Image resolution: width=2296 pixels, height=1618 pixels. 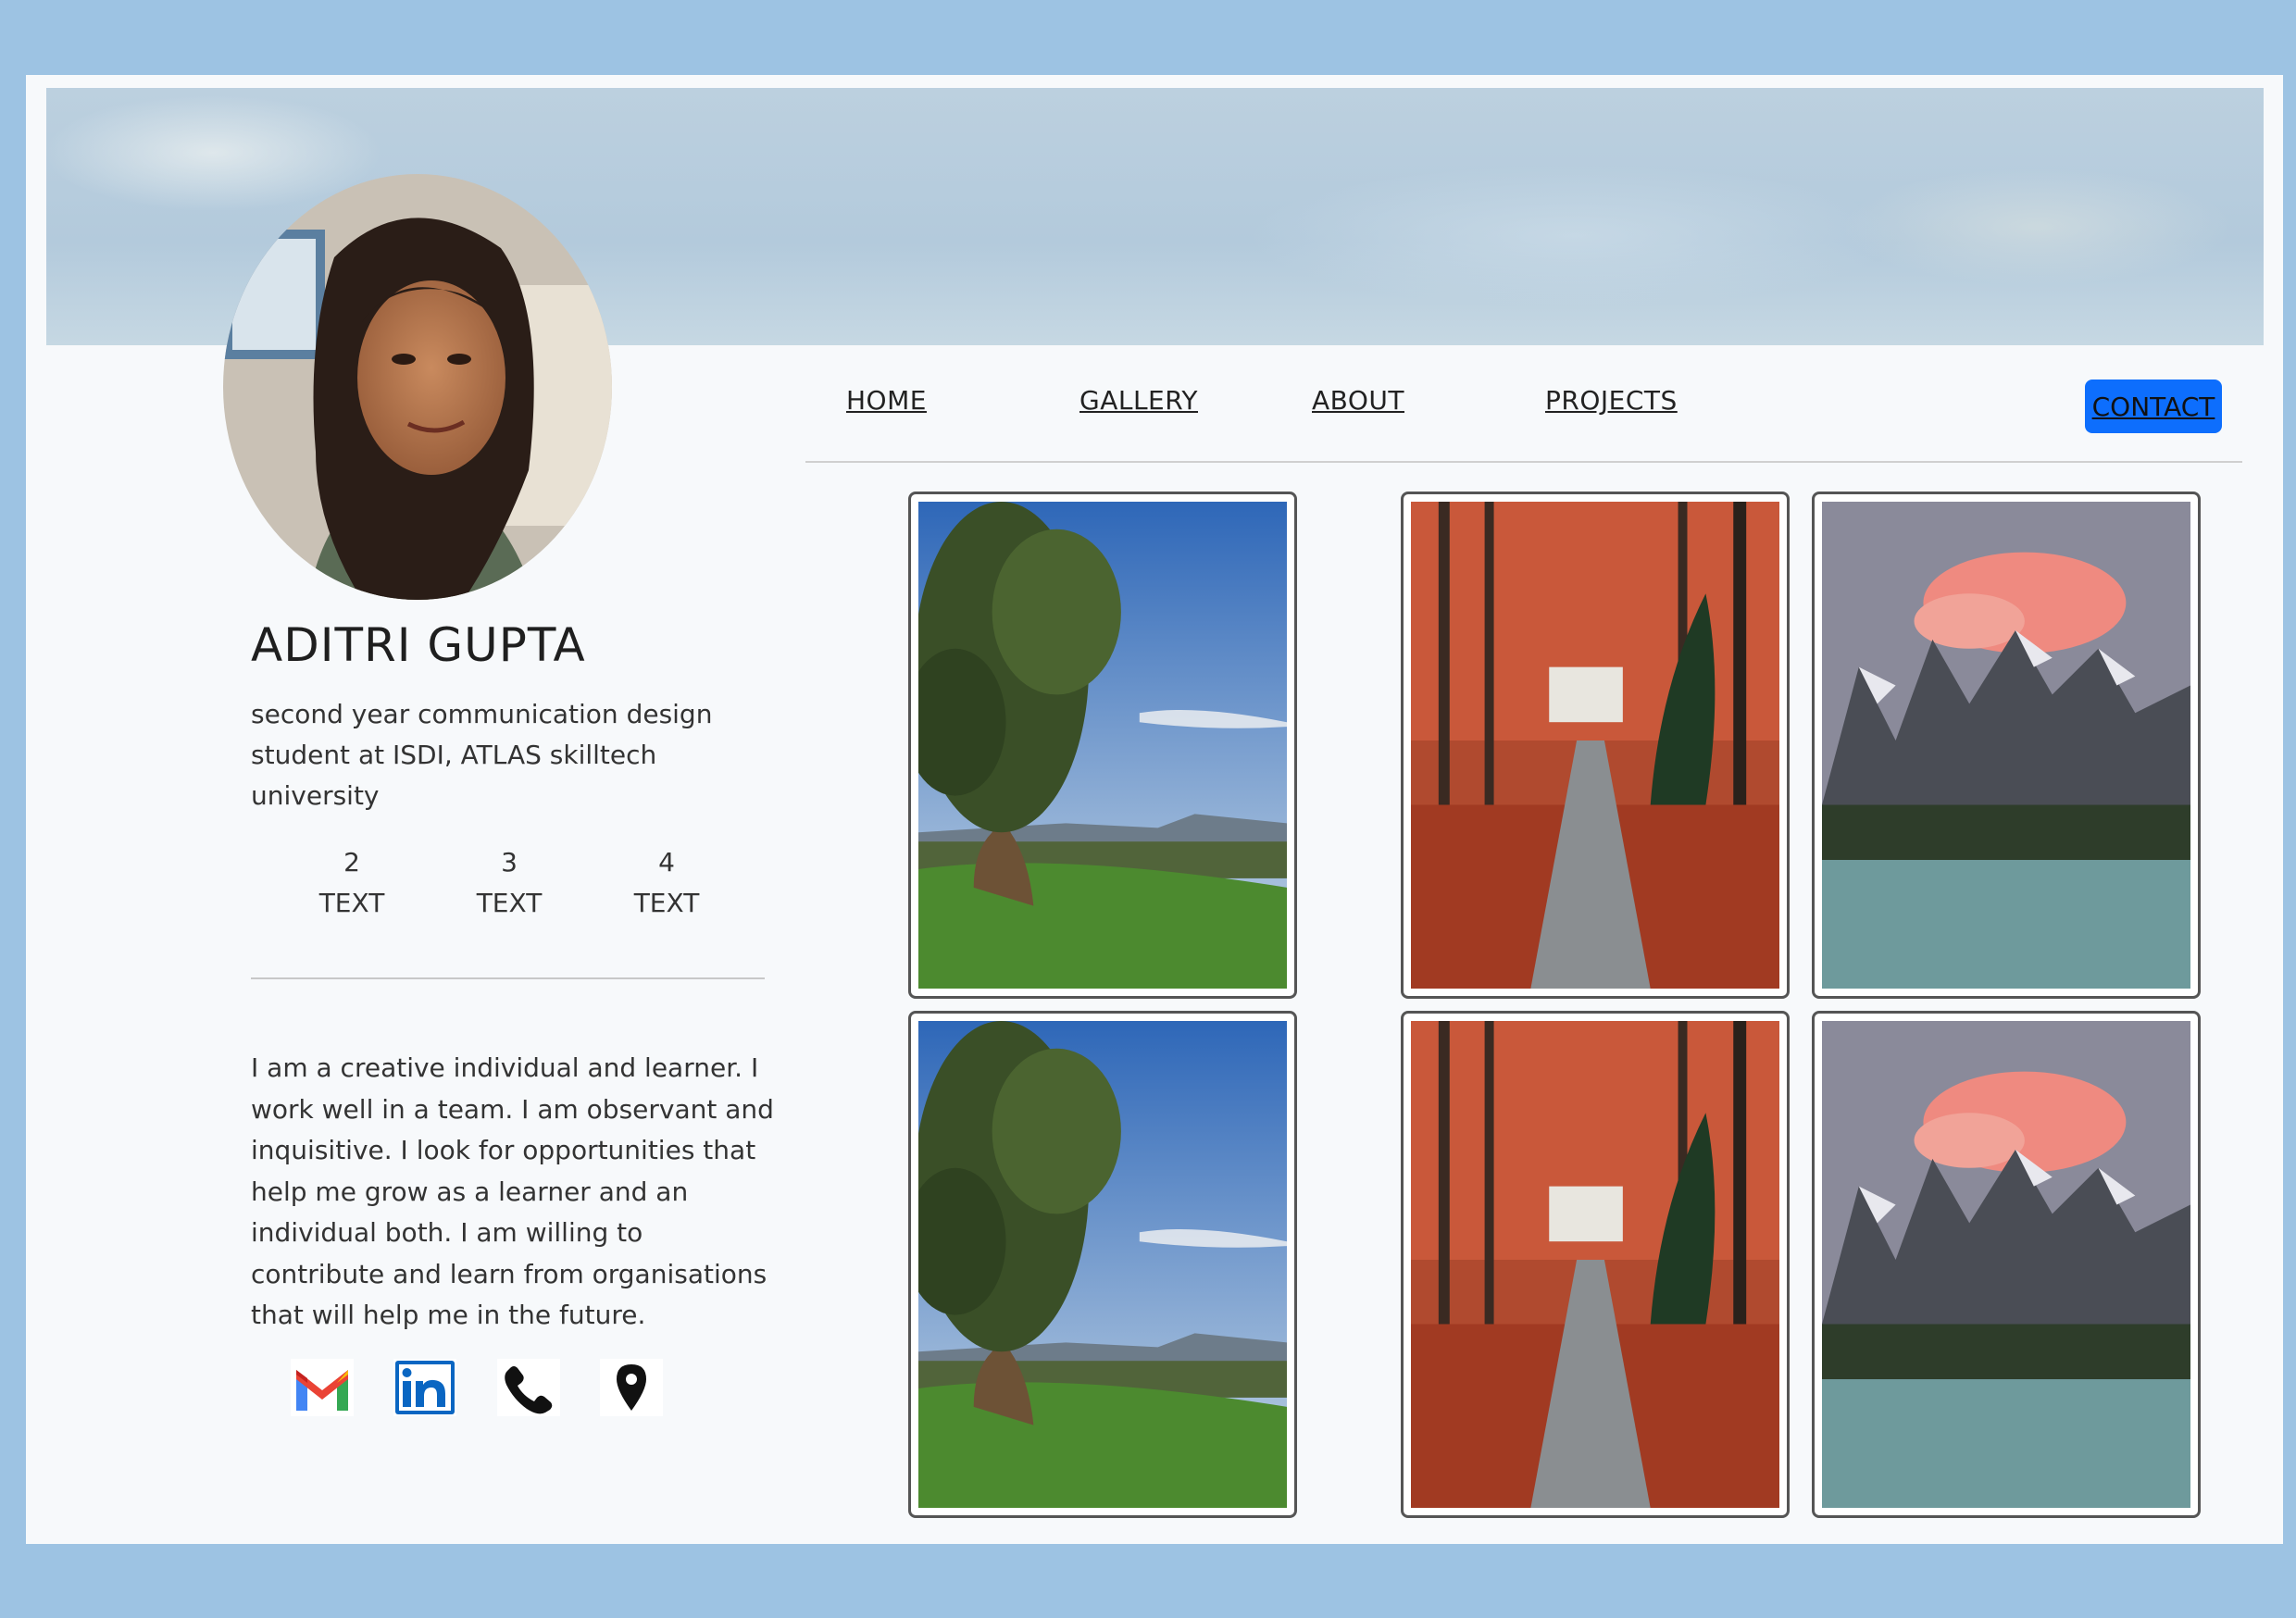 I want to click on stat-item: 2 TEXT, so click(x=352, y=883).